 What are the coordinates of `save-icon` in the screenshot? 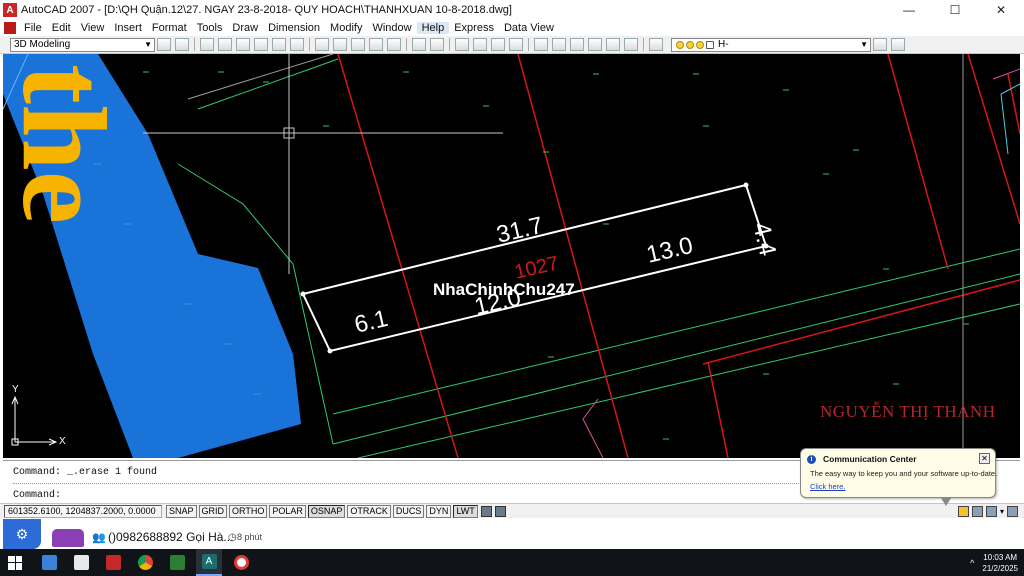 It's located at (243, 44).